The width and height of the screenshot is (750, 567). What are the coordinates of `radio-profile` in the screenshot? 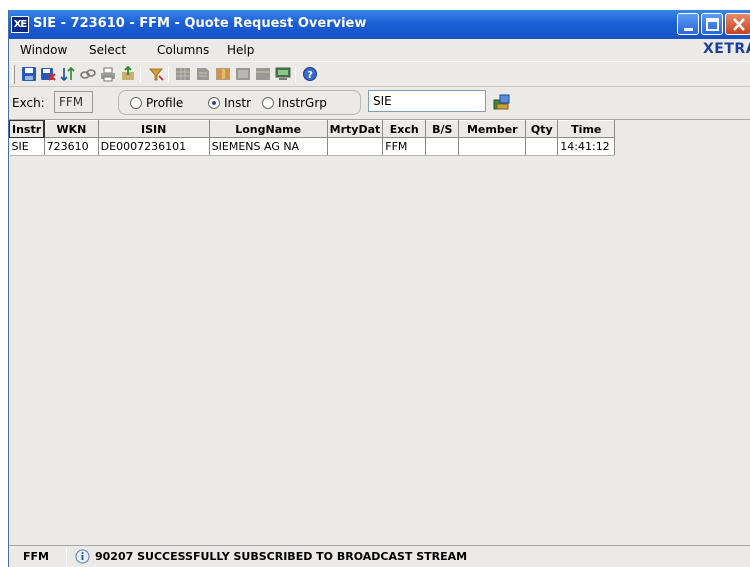 It's located at (136, 103).